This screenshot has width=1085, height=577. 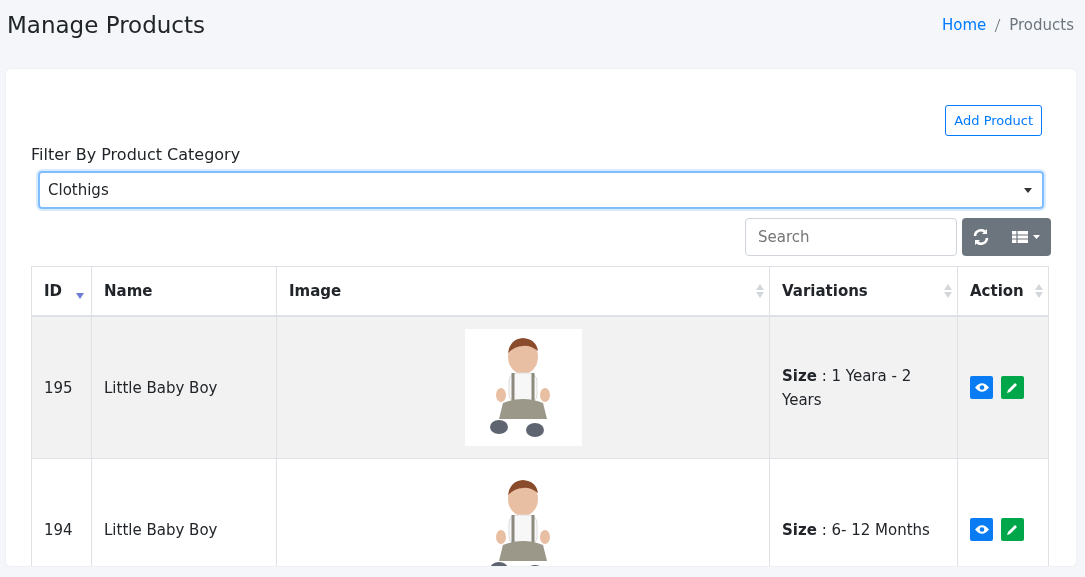 What do you see at coordinates (863, 387) in the screenshot?
I see `table-cell: Size : 1 Yeara - 2 Years` at bounding box center [863, 387].